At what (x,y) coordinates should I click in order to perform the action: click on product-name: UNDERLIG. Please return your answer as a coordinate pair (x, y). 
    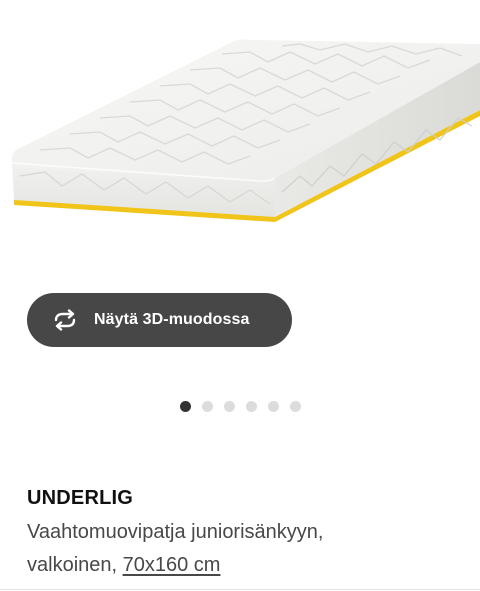
    Looking at the image, I should click on (80, 498).